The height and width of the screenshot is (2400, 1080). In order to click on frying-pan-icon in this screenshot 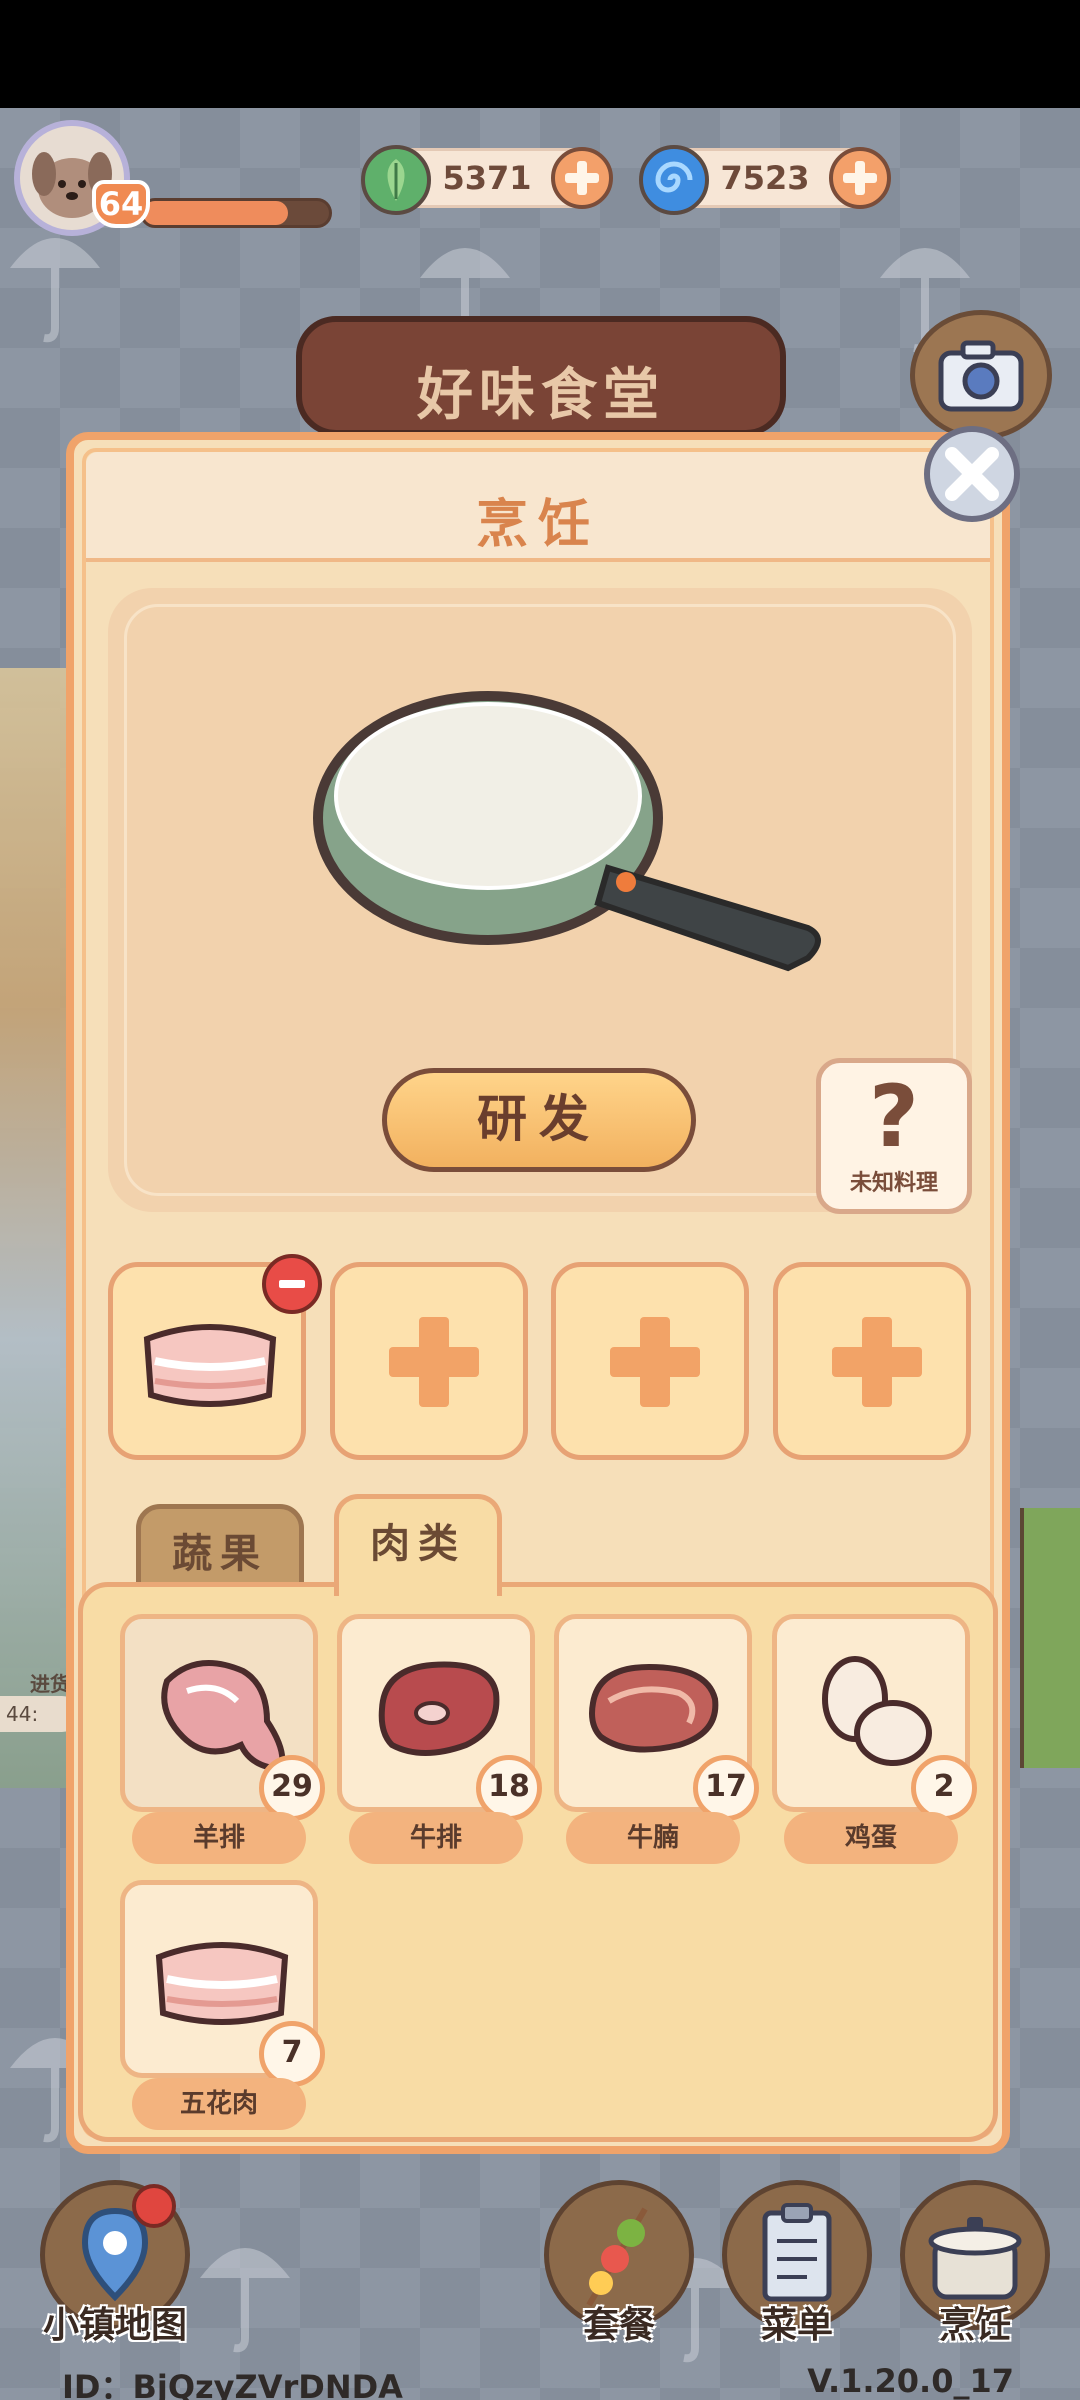, I will do `click(567, 831)`.